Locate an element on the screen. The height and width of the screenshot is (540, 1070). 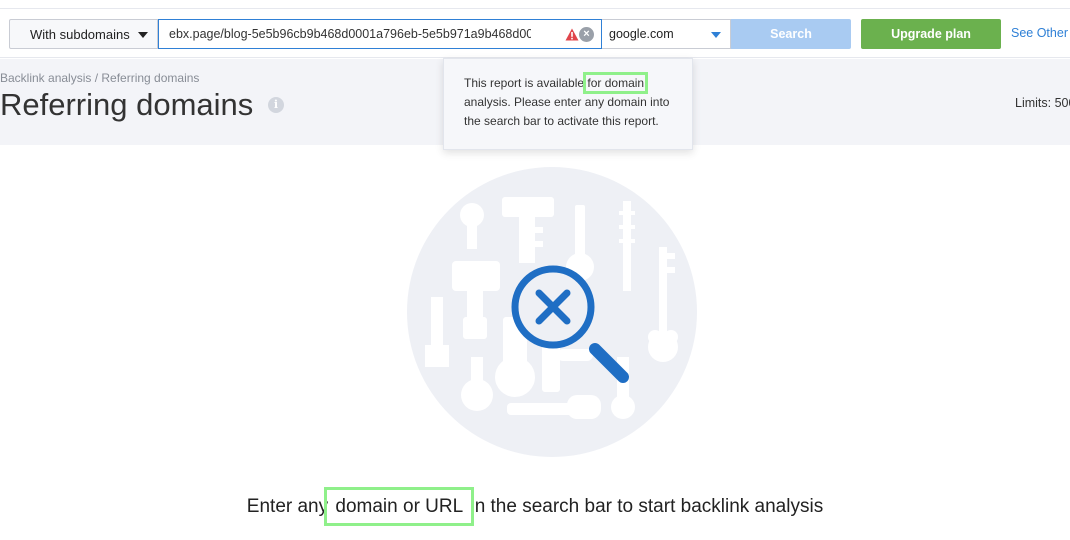
database-dropdown: google.com is located at coordinates (666, 34).